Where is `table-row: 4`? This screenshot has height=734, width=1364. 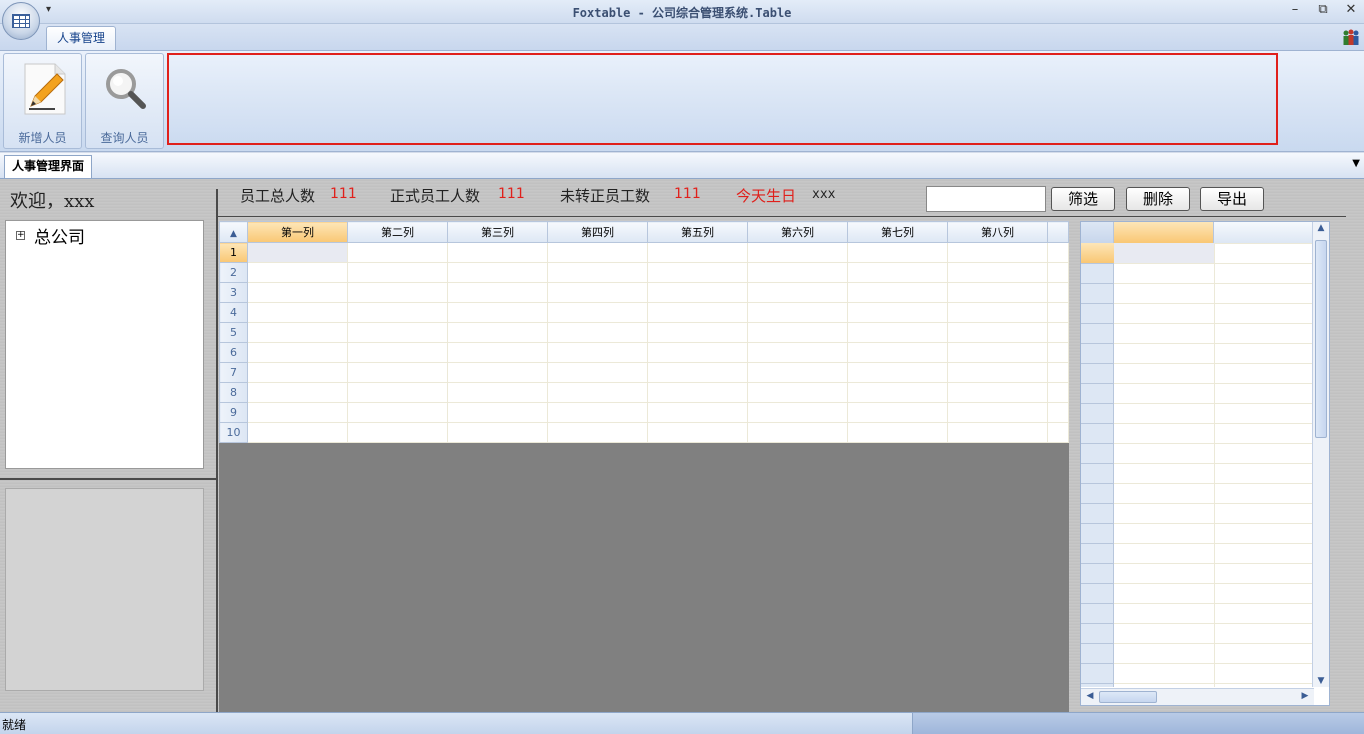 table-row: 4 is located at coordinates (644, 312).